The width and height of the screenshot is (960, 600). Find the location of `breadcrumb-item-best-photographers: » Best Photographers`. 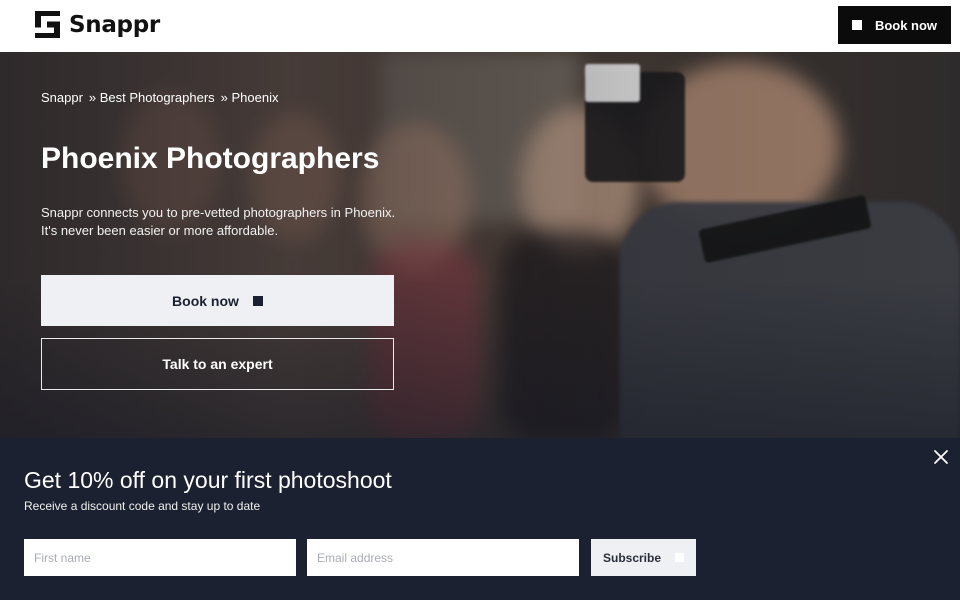

breadcrumb-item-best-photographers: » Best Photographers is located at coordinates (152, 97).